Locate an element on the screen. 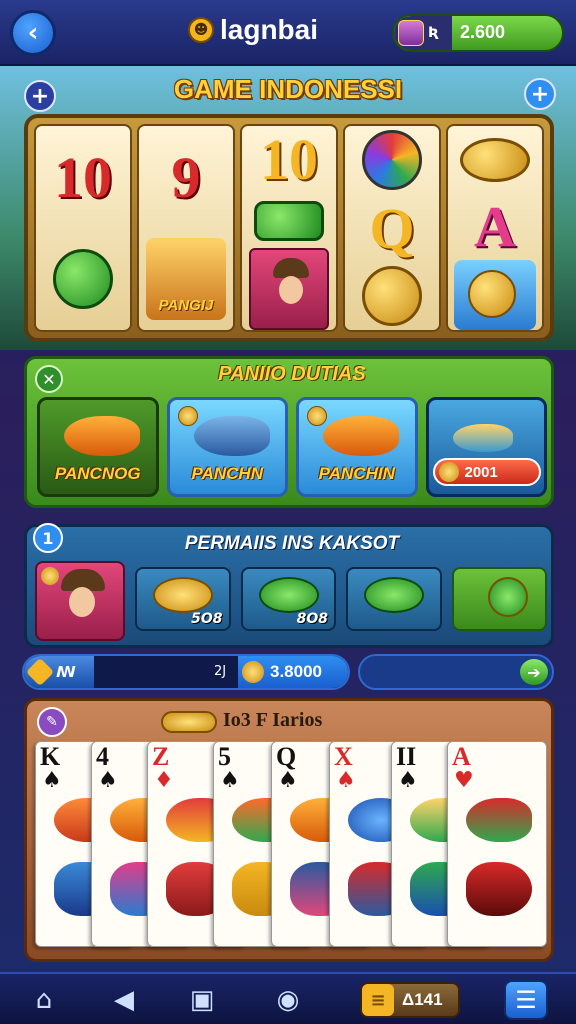 The height and width of the screenshot is (1024, 576). brand-icon: ☻ is located at coordinates (201, 30).